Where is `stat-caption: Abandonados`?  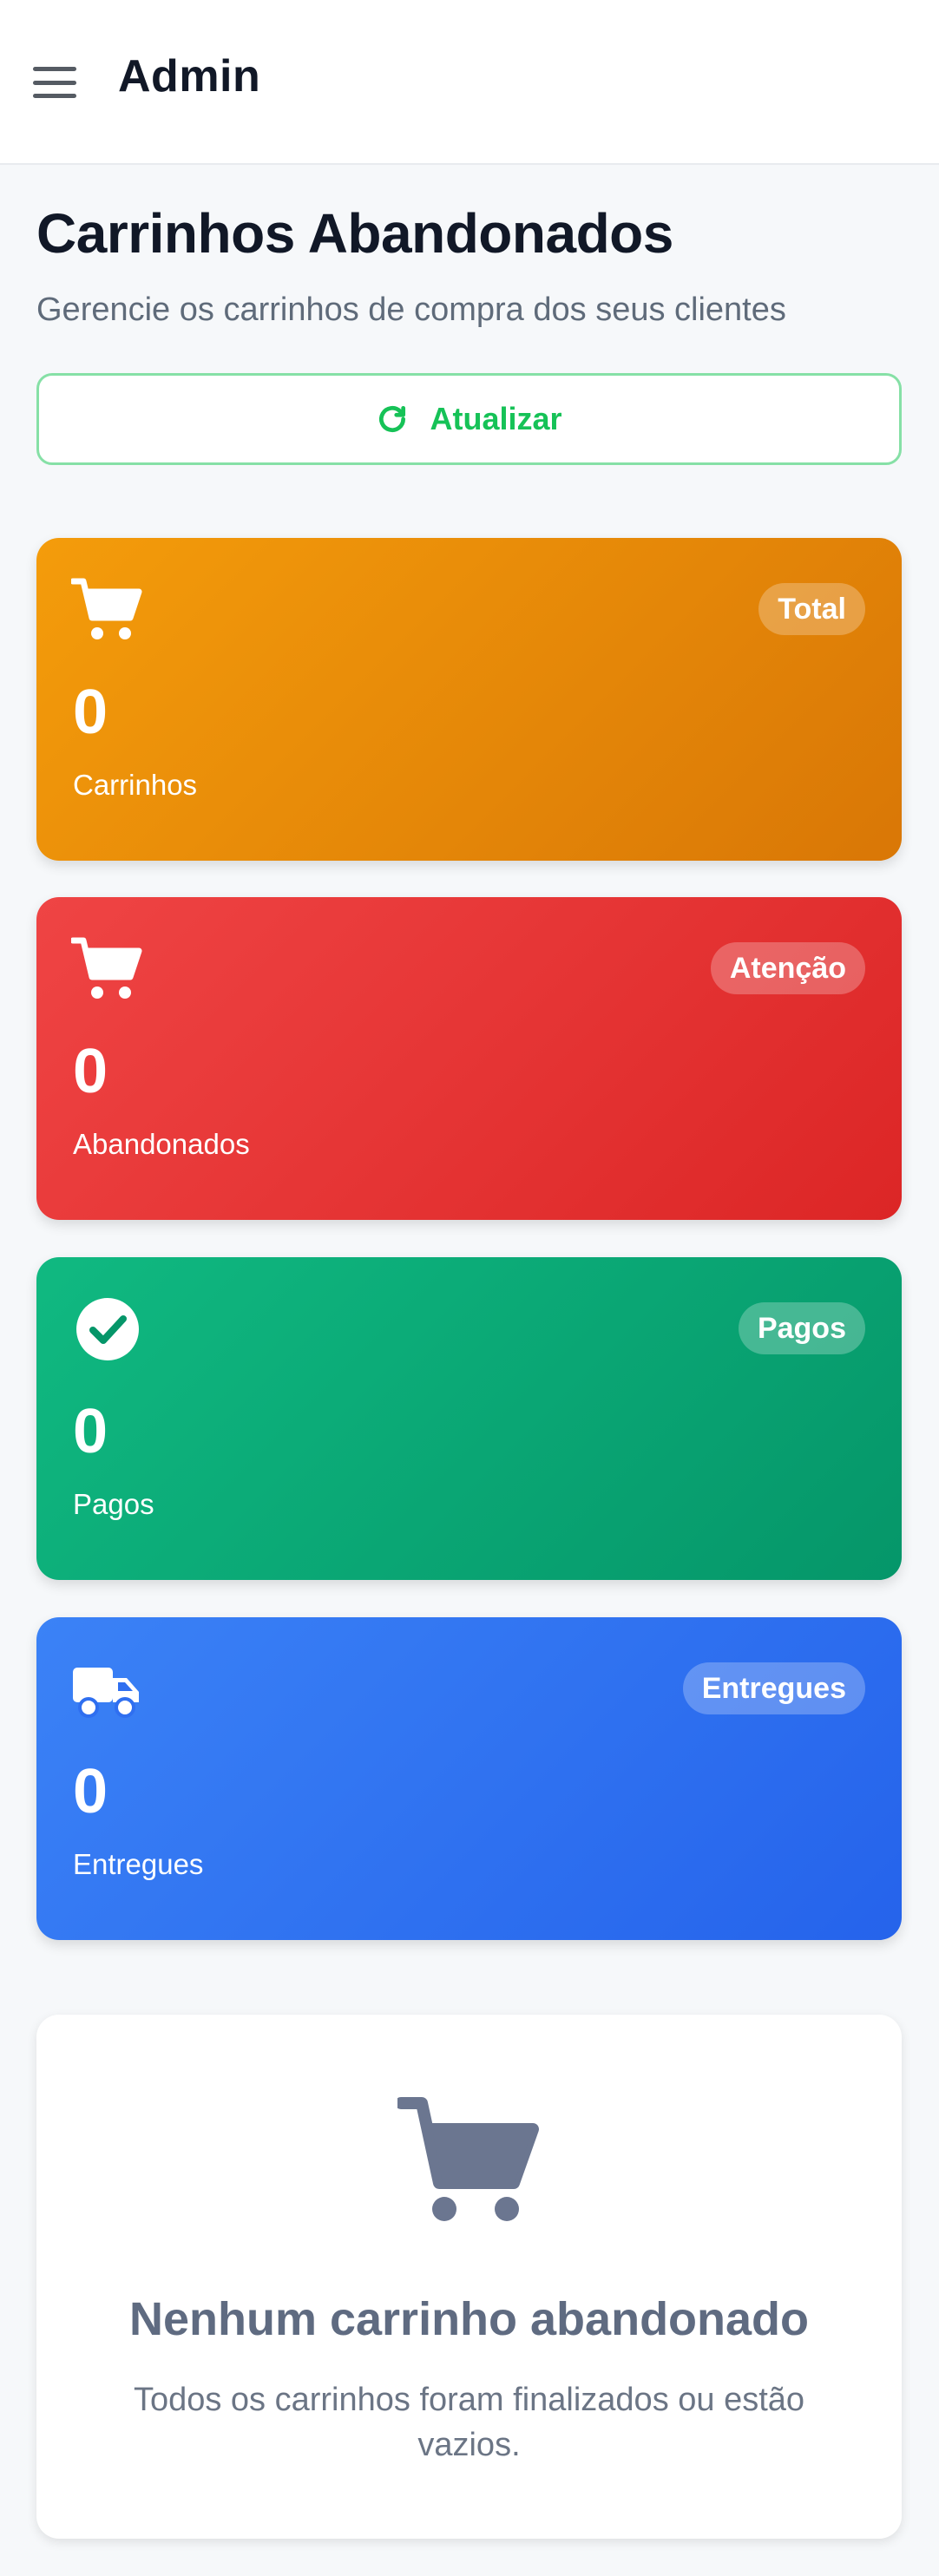
stat-caption: Abandonados is located at coordinates (161, 1144).